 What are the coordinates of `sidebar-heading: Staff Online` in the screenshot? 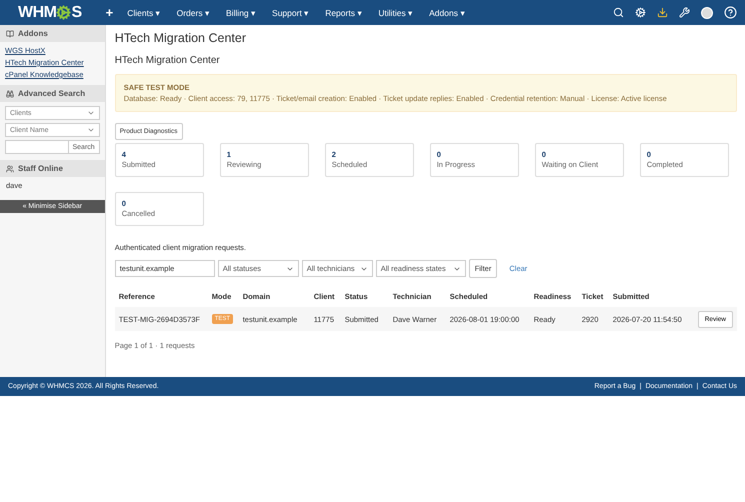 It's located at (52, 168).